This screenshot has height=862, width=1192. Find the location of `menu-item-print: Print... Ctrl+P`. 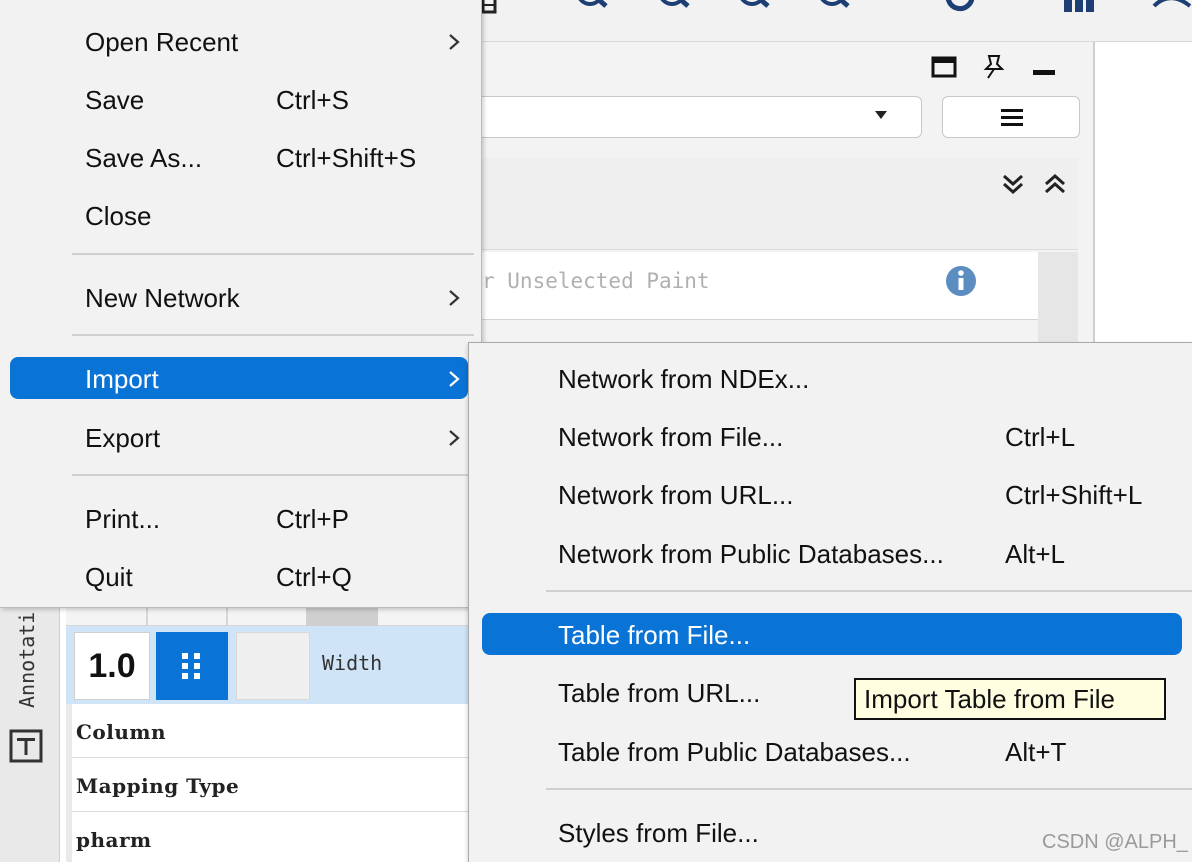

menu-item-print: Print... Ctrl+P is located at coordinates (241, 519).